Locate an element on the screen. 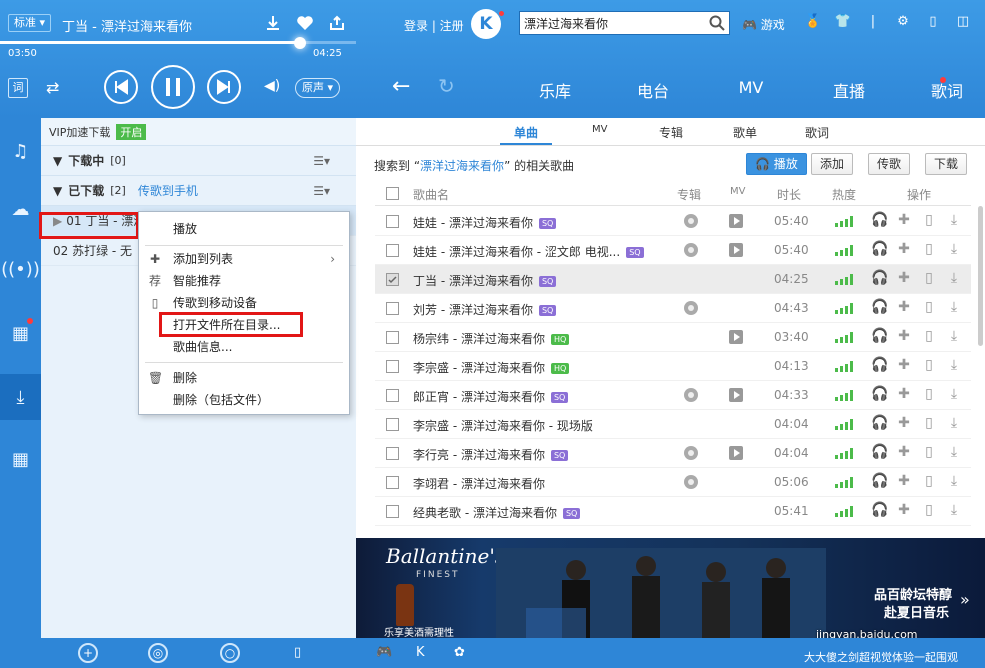 The image size is (985, 668). menu-add-to-list: ✚ 添加到列表 › is located at coordinates (244, 259).